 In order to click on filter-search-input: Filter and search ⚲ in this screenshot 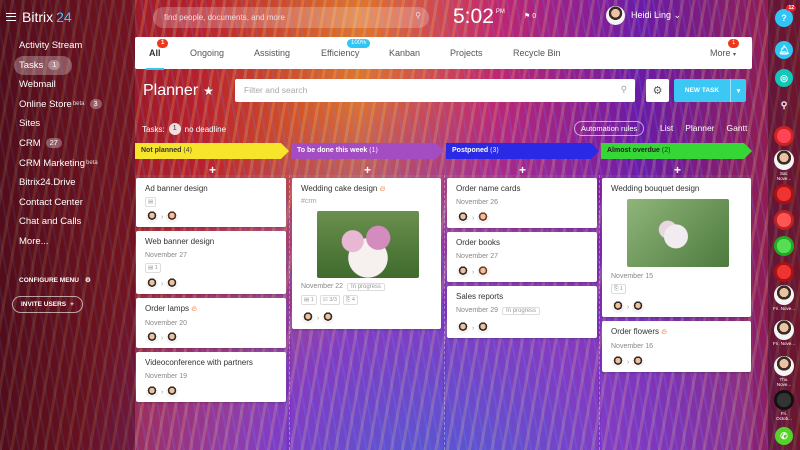, I will do `click(435, 90)`.